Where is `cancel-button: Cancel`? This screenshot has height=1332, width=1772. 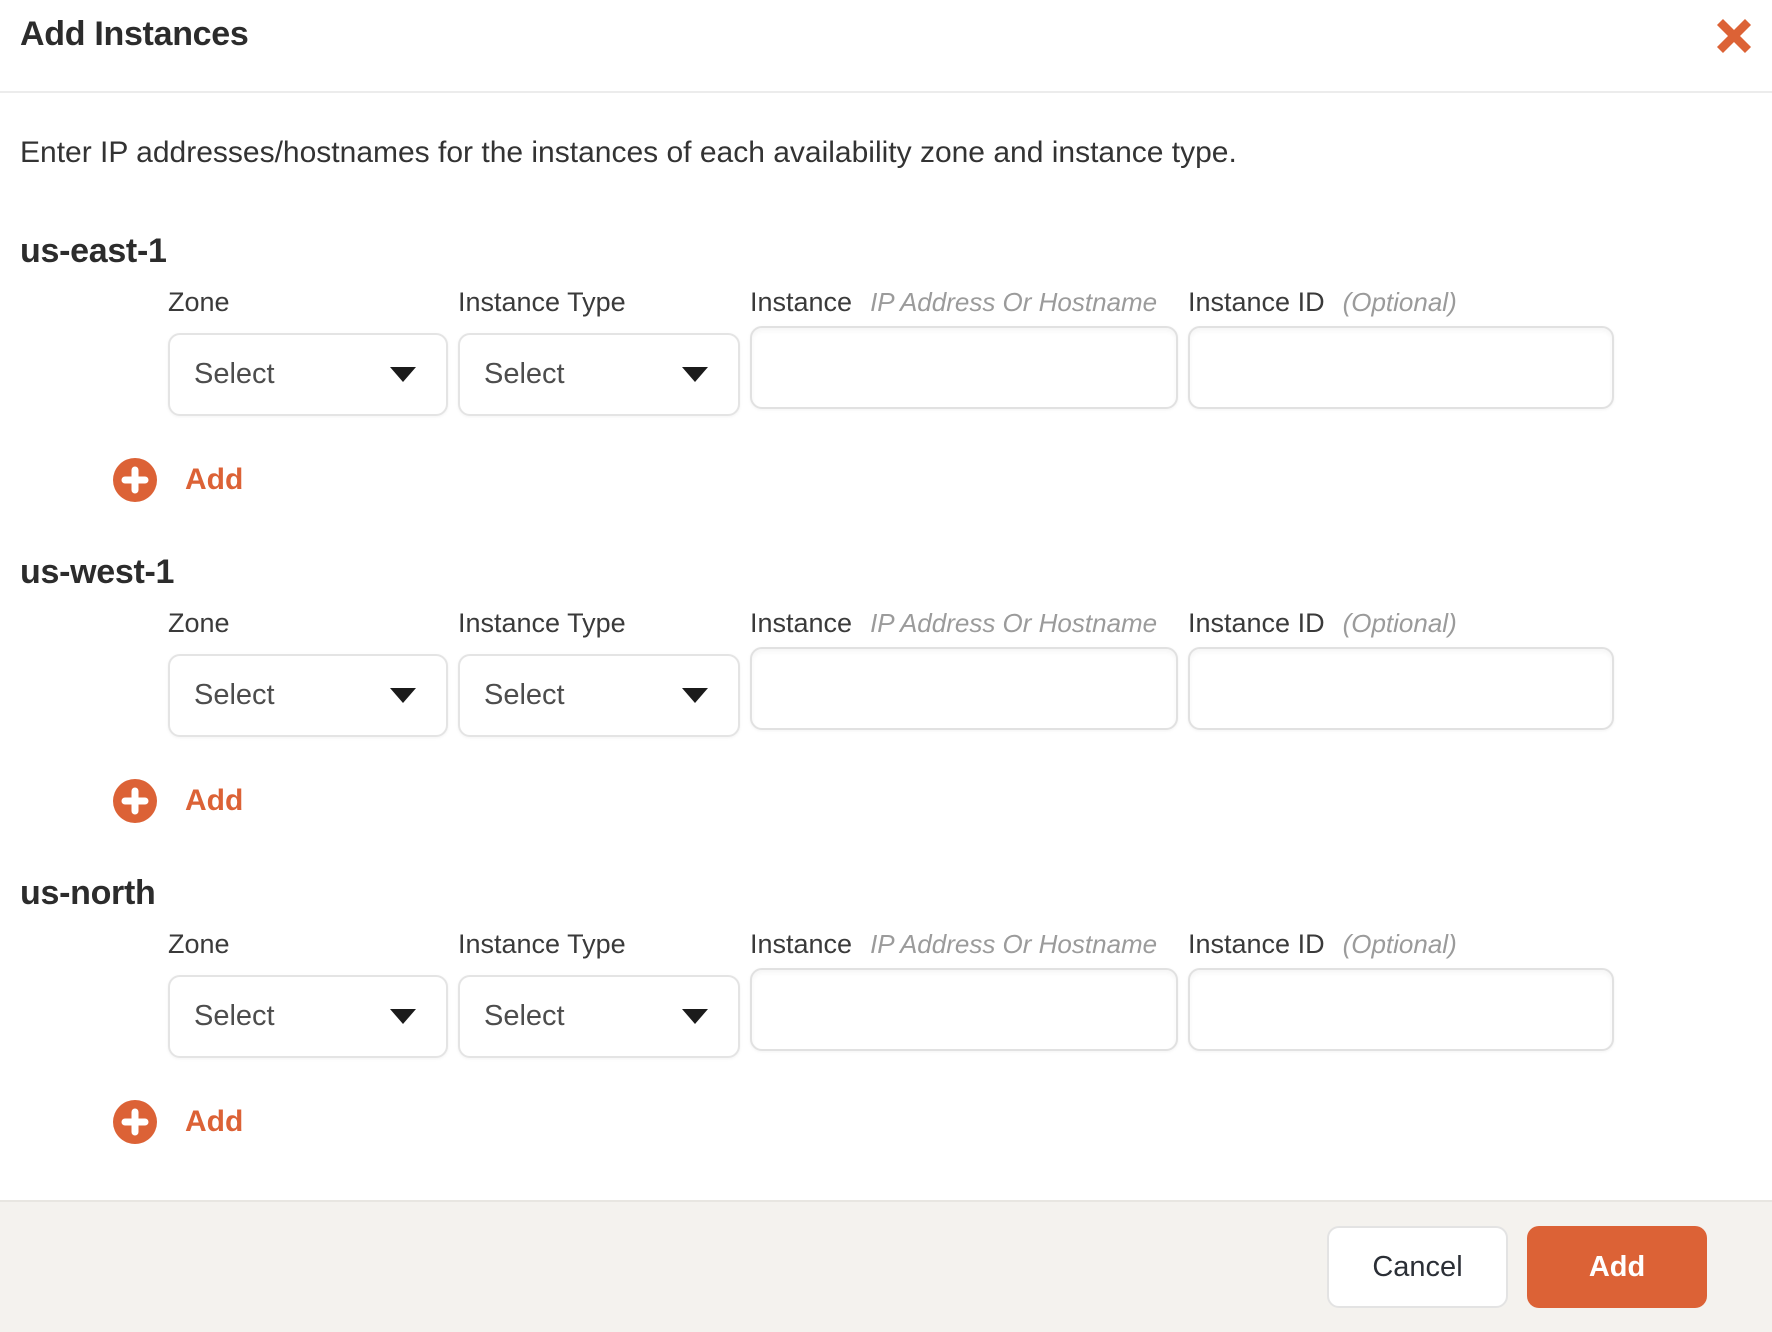 cancel-button: Cancel is located at coordinates (1417, 1267).